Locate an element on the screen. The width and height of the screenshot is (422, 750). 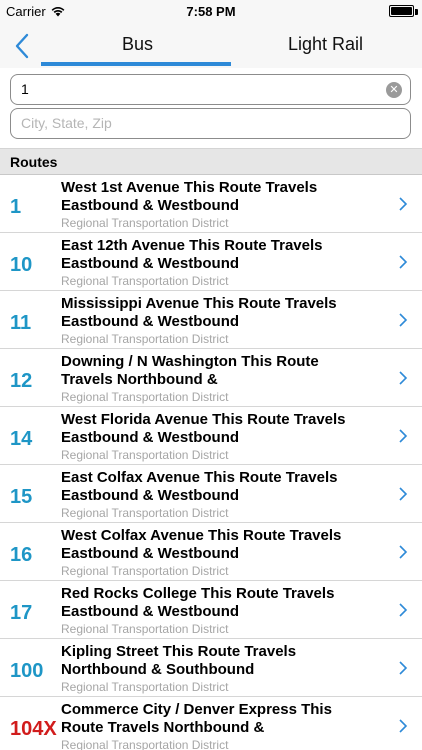
route-number: 100 is located at coordinates (27, 671).